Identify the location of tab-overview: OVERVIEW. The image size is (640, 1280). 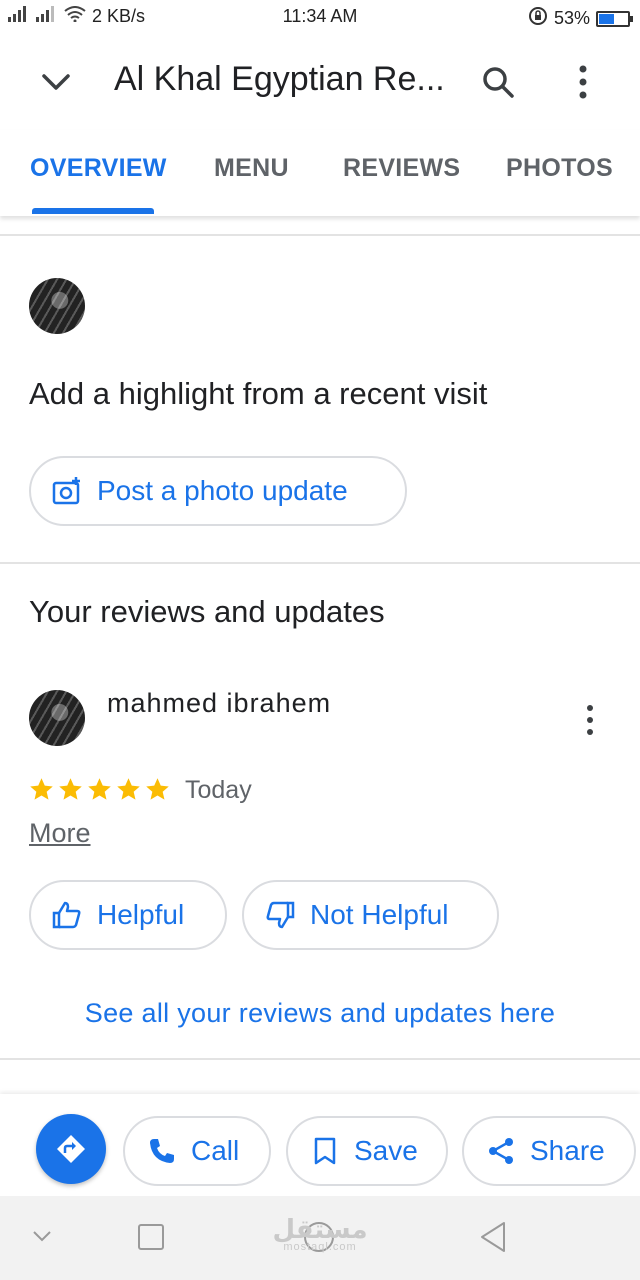
(98, 168).